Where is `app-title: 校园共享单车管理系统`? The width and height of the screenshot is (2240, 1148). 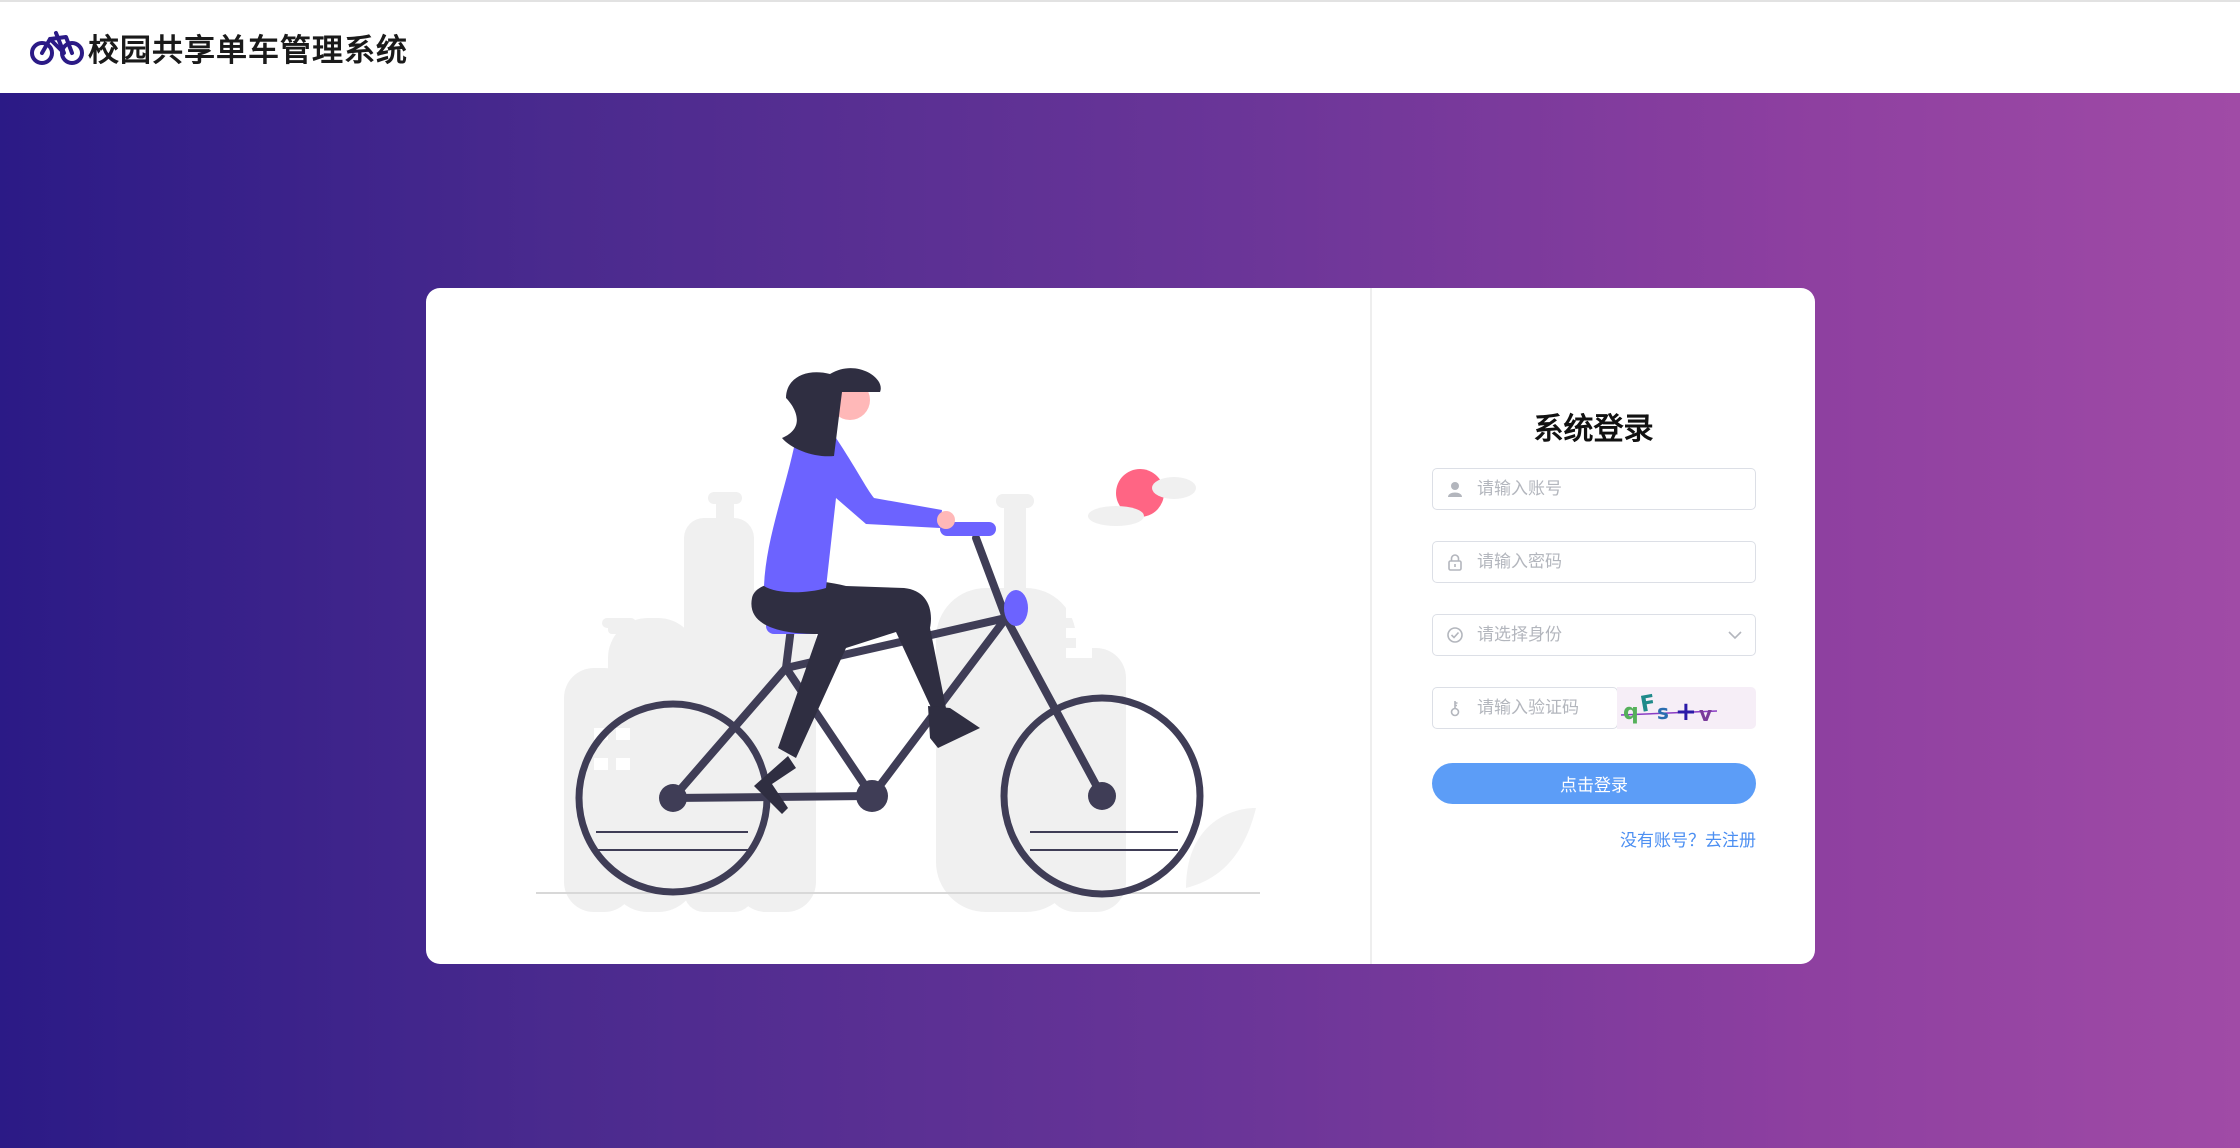
app-title: 校园共享单车管理系统 is located at coordinates (248, 51).